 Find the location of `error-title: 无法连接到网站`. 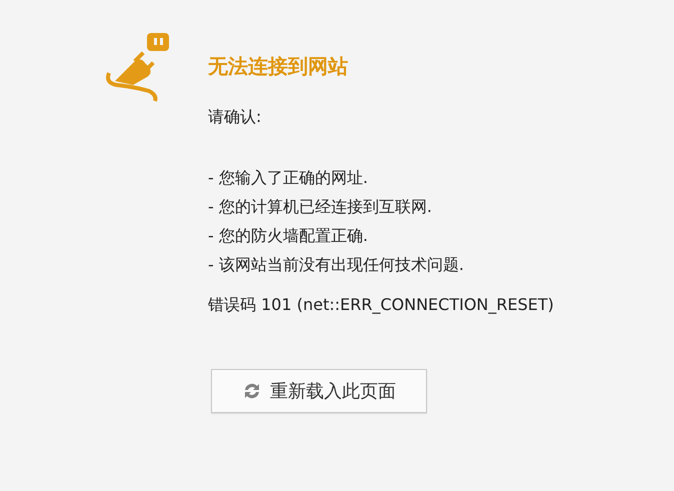

error-title: 无法连接到网站 is located at coordinates (278, 66).